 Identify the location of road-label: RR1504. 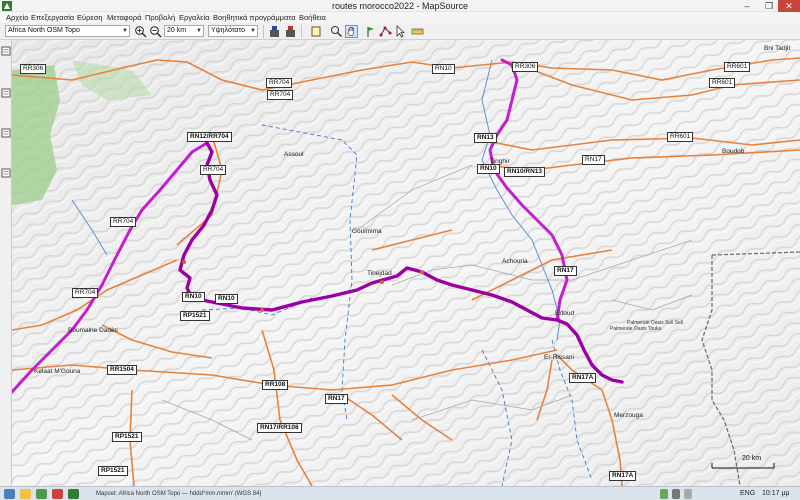
(122, 370).